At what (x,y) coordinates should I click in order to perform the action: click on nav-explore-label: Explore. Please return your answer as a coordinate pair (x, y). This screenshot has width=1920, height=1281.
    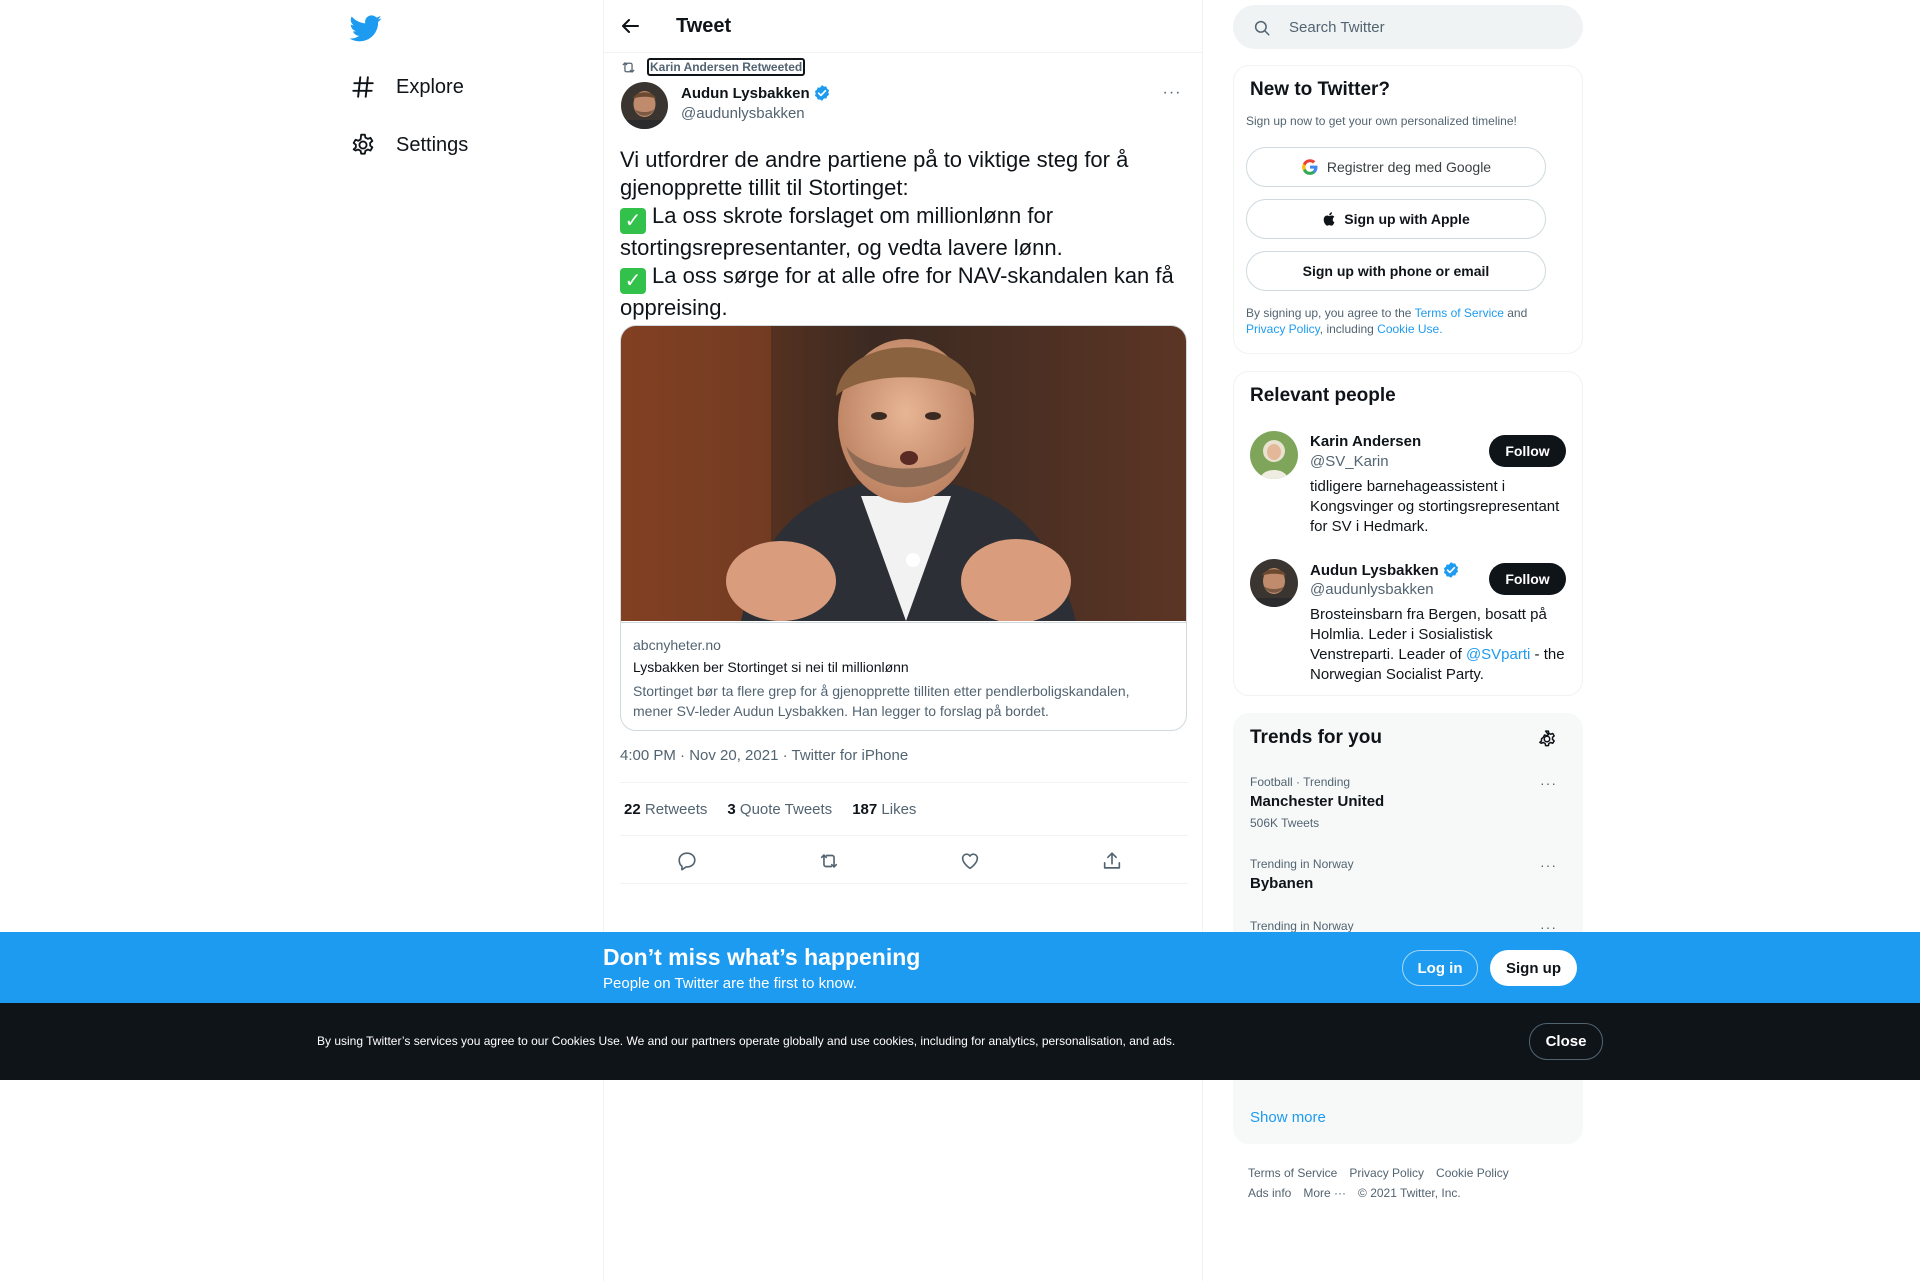
    Looking at the image, I should click on (430, 86).